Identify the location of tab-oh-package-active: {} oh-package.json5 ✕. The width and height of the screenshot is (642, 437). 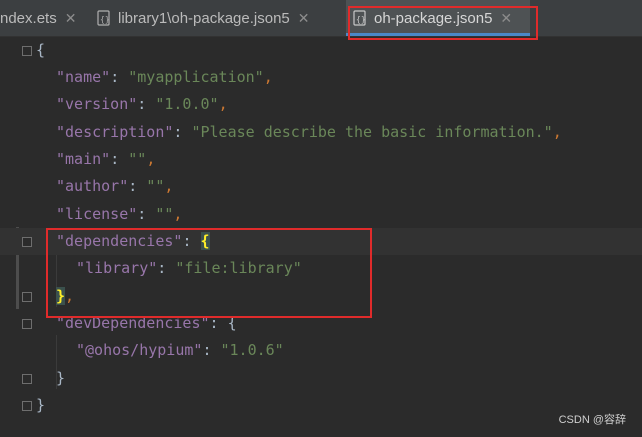
(438, 18).